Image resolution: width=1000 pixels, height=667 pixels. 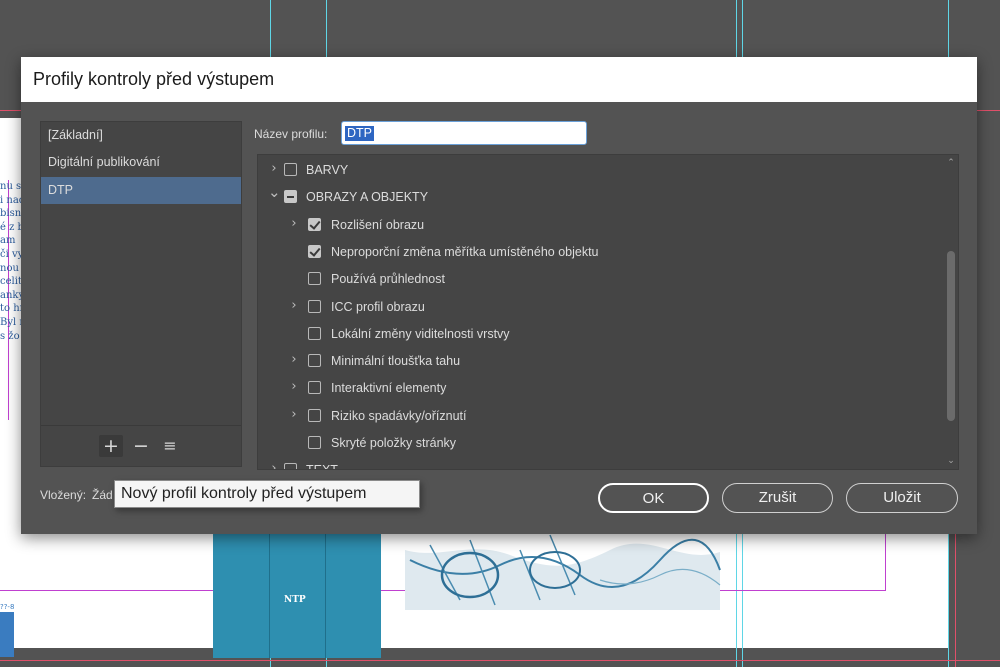 I want to click on tree-scrollbar: ⌃ ⌄, so click(x=951, y=312).